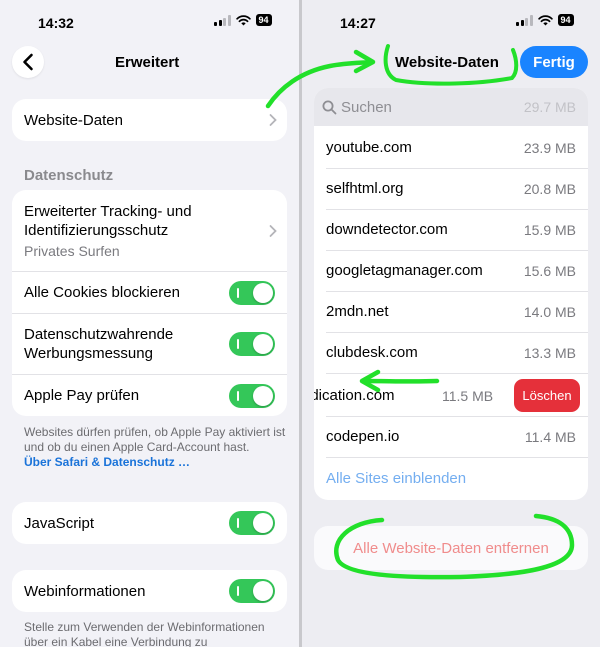 This screenshot has width=600, height=647. Describe the element at coordinates (372, 352) in the screenshot. I see `site-name: clubdesk.com` at that location.